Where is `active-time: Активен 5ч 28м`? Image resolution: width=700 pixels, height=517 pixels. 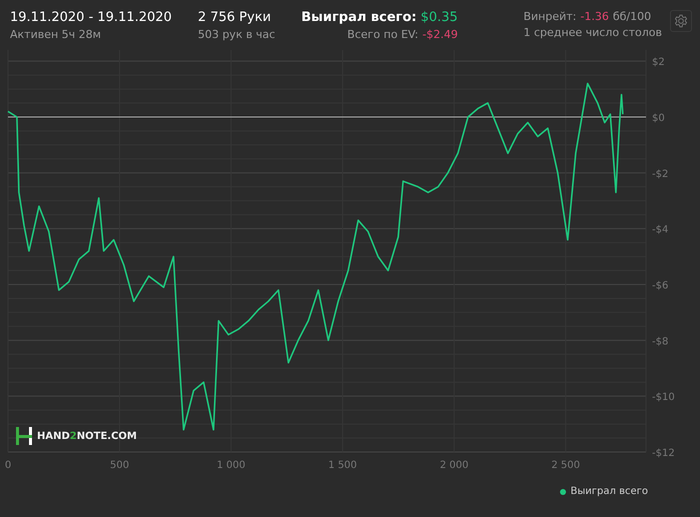
active-time: Активен 5ч 28м is located at coordinates (56, 34).